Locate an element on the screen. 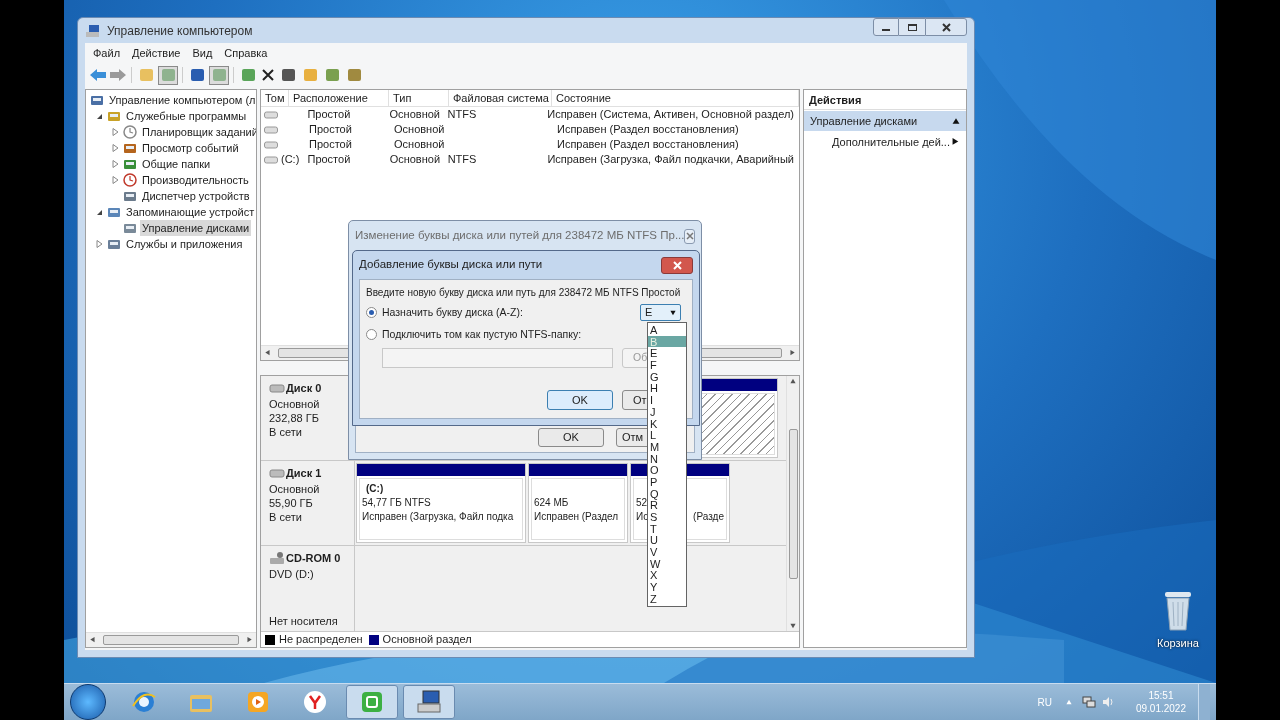  partition-status: (Разде is located at coordinates (708, 517).